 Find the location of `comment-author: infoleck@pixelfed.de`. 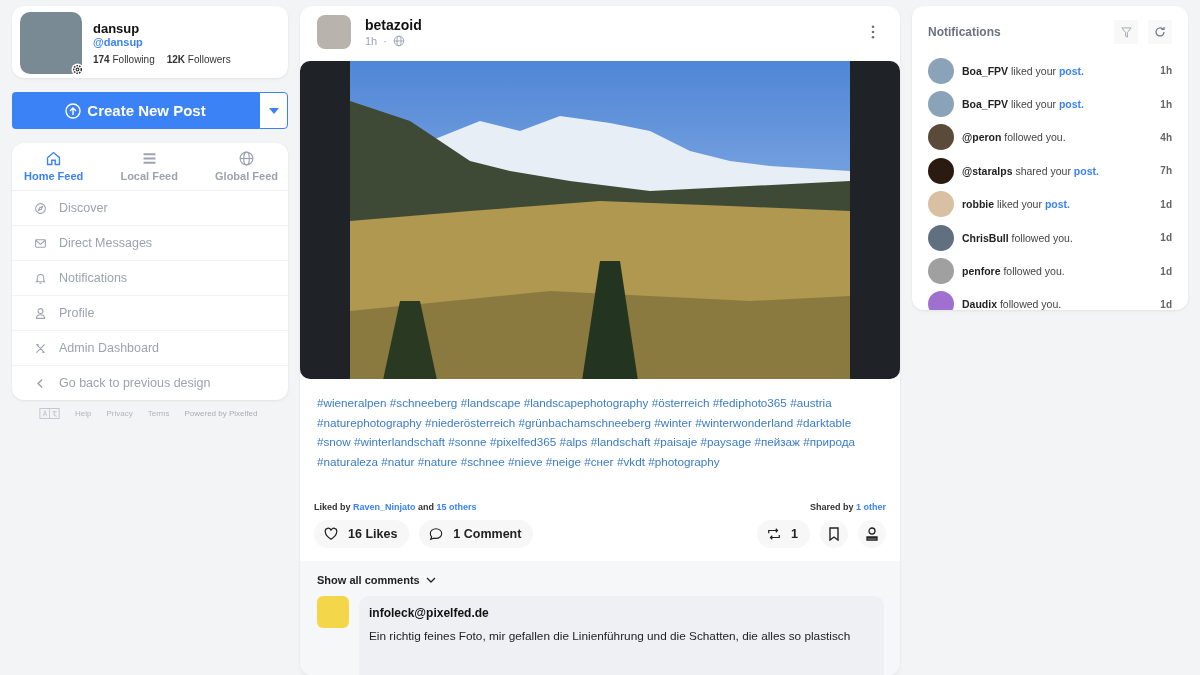

comment-author: infoleck@pixelfed.de is located at coordinates (429, 613).